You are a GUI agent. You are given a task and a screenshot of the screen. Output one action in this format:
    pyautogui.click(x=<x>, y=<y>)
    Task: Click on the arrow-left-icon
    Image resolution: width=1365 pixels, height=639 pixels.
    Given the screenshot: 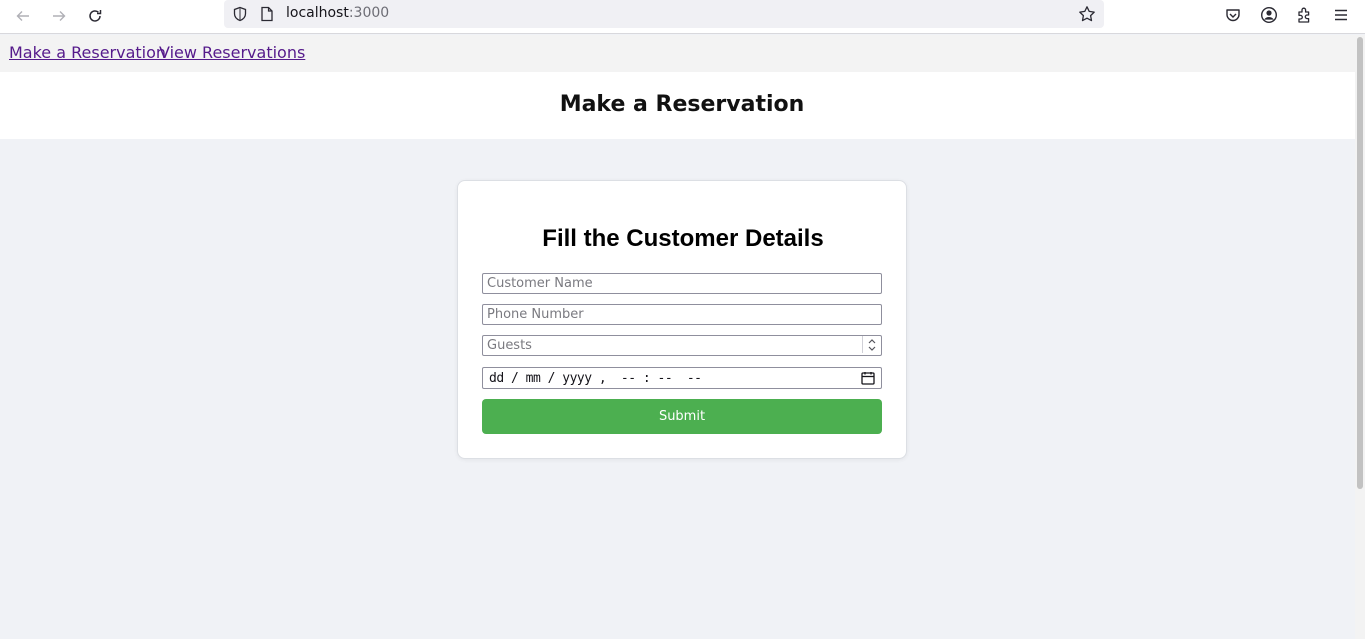 What is the action you would take?
    pyautogui.click(x=22, y=16)
    